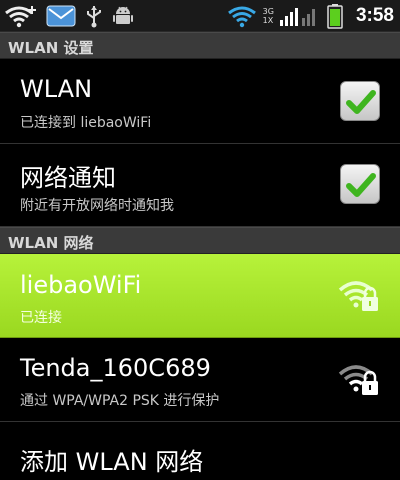 The height and width of the screenshot is (480, 400). Describe the element at coordinates (200, 240) in the screenshot. I see `section-header-wlan-networks: WLAN 网络` at that location.